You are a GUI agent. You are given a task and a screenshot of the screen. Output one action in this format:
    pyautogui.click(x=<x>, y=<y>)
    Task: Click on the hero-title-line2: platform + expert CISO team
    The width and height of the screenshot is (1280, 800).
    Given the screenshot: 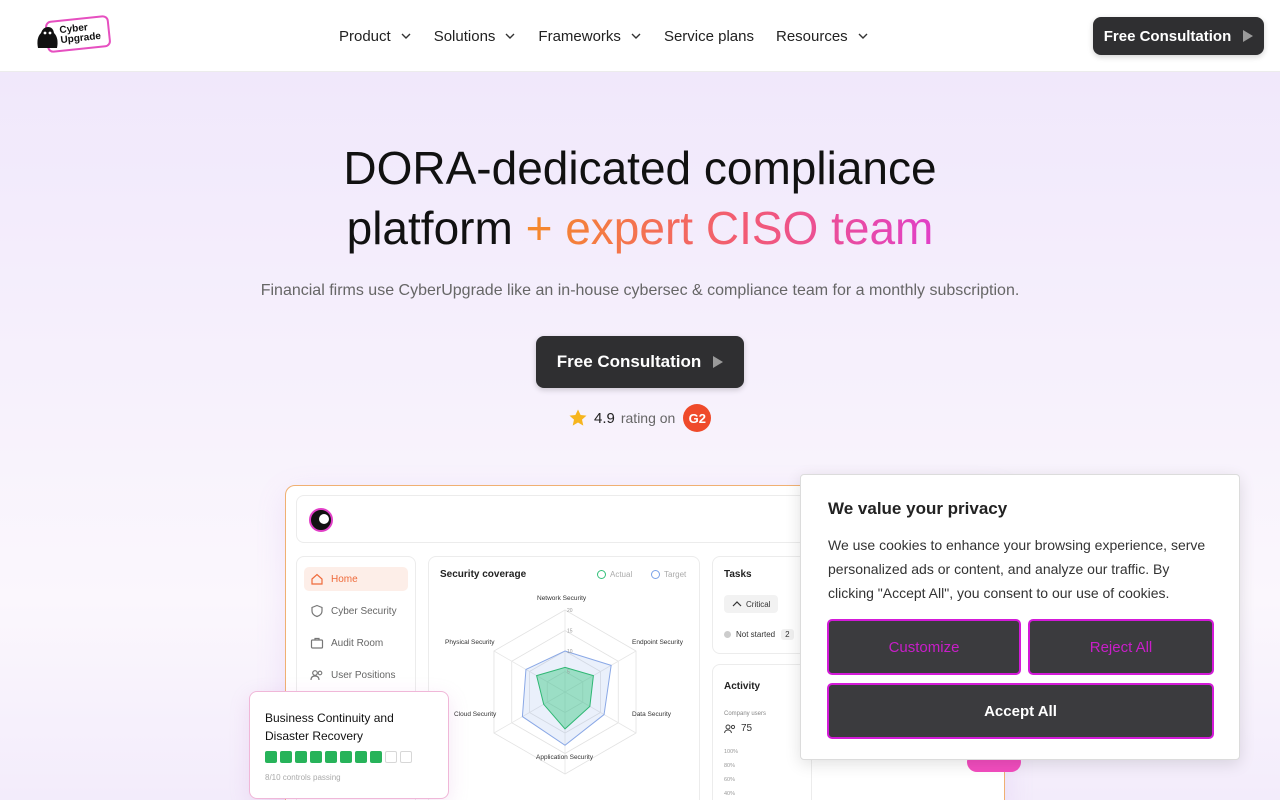 What is the action you would take?
    pyautogui.click(x=640, y=228)
    